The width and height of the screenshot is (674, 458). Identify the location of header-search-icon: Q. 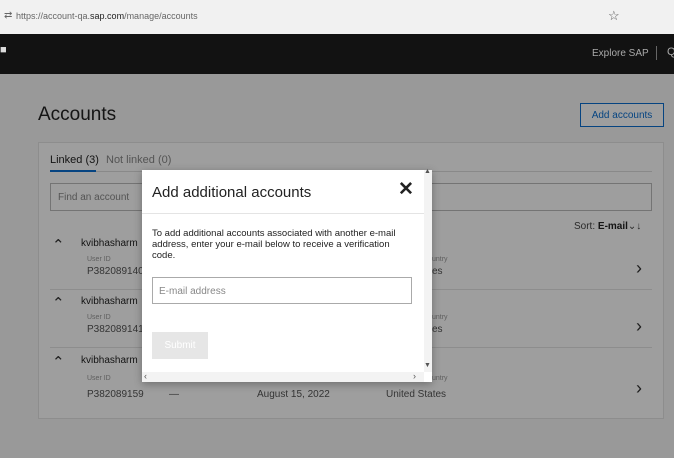
(670, 52).